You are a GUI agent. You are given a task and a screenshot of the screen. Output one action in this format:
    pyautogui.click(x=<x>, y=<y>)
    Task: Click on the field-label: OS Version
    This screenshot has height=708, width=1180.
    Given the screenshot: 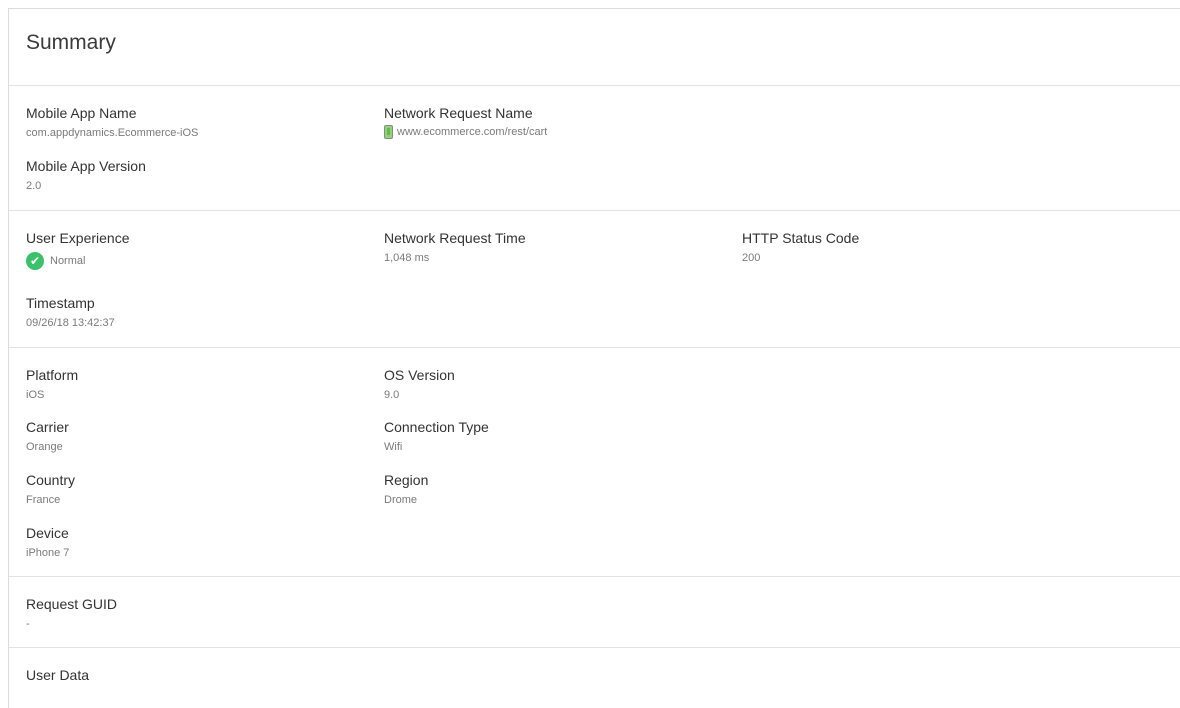 What is the action you would take?
    pyautogui.click(x=419, y=375)
    